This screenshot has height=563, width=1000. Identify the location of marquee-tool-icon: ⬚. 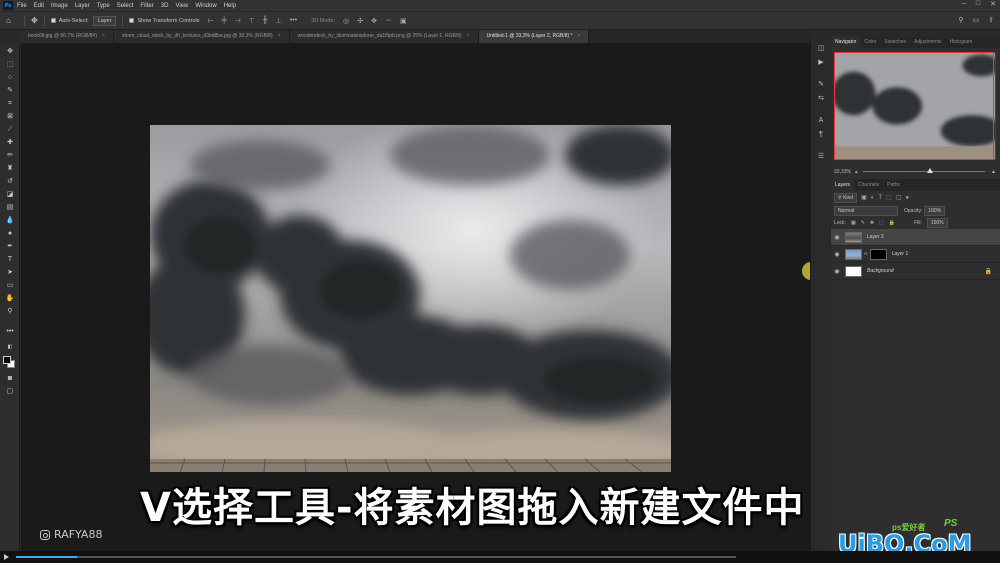
(10, 64).